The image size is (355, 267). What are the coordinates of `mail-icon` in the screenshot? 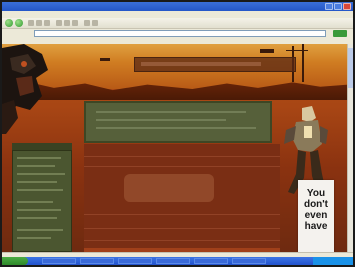 It's located at (87, 23).